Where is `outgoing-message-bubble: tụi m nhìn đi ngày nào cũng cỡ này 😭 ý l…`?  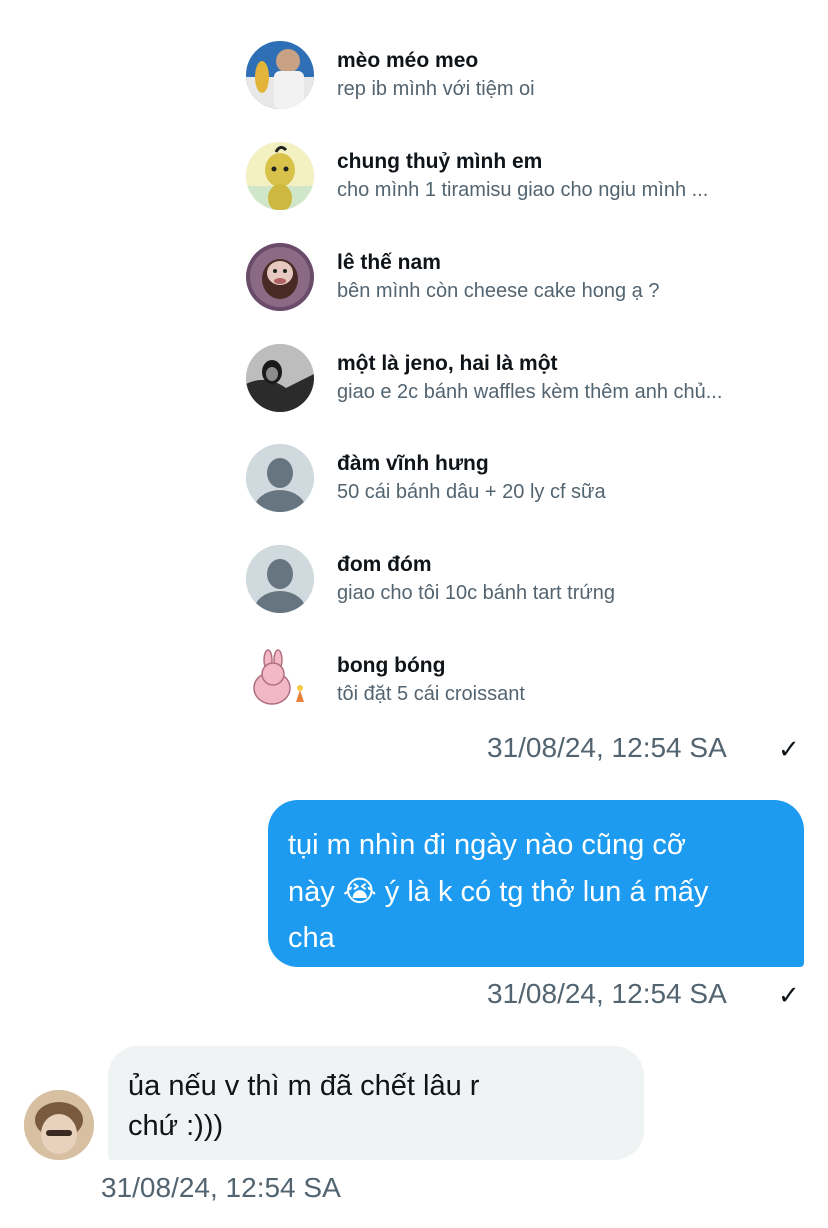
outgoing-message-bubble: tụi m nhìn đi ngày nào cũng cỡ này 😭 ý l… is located at coordinates (536, 883).